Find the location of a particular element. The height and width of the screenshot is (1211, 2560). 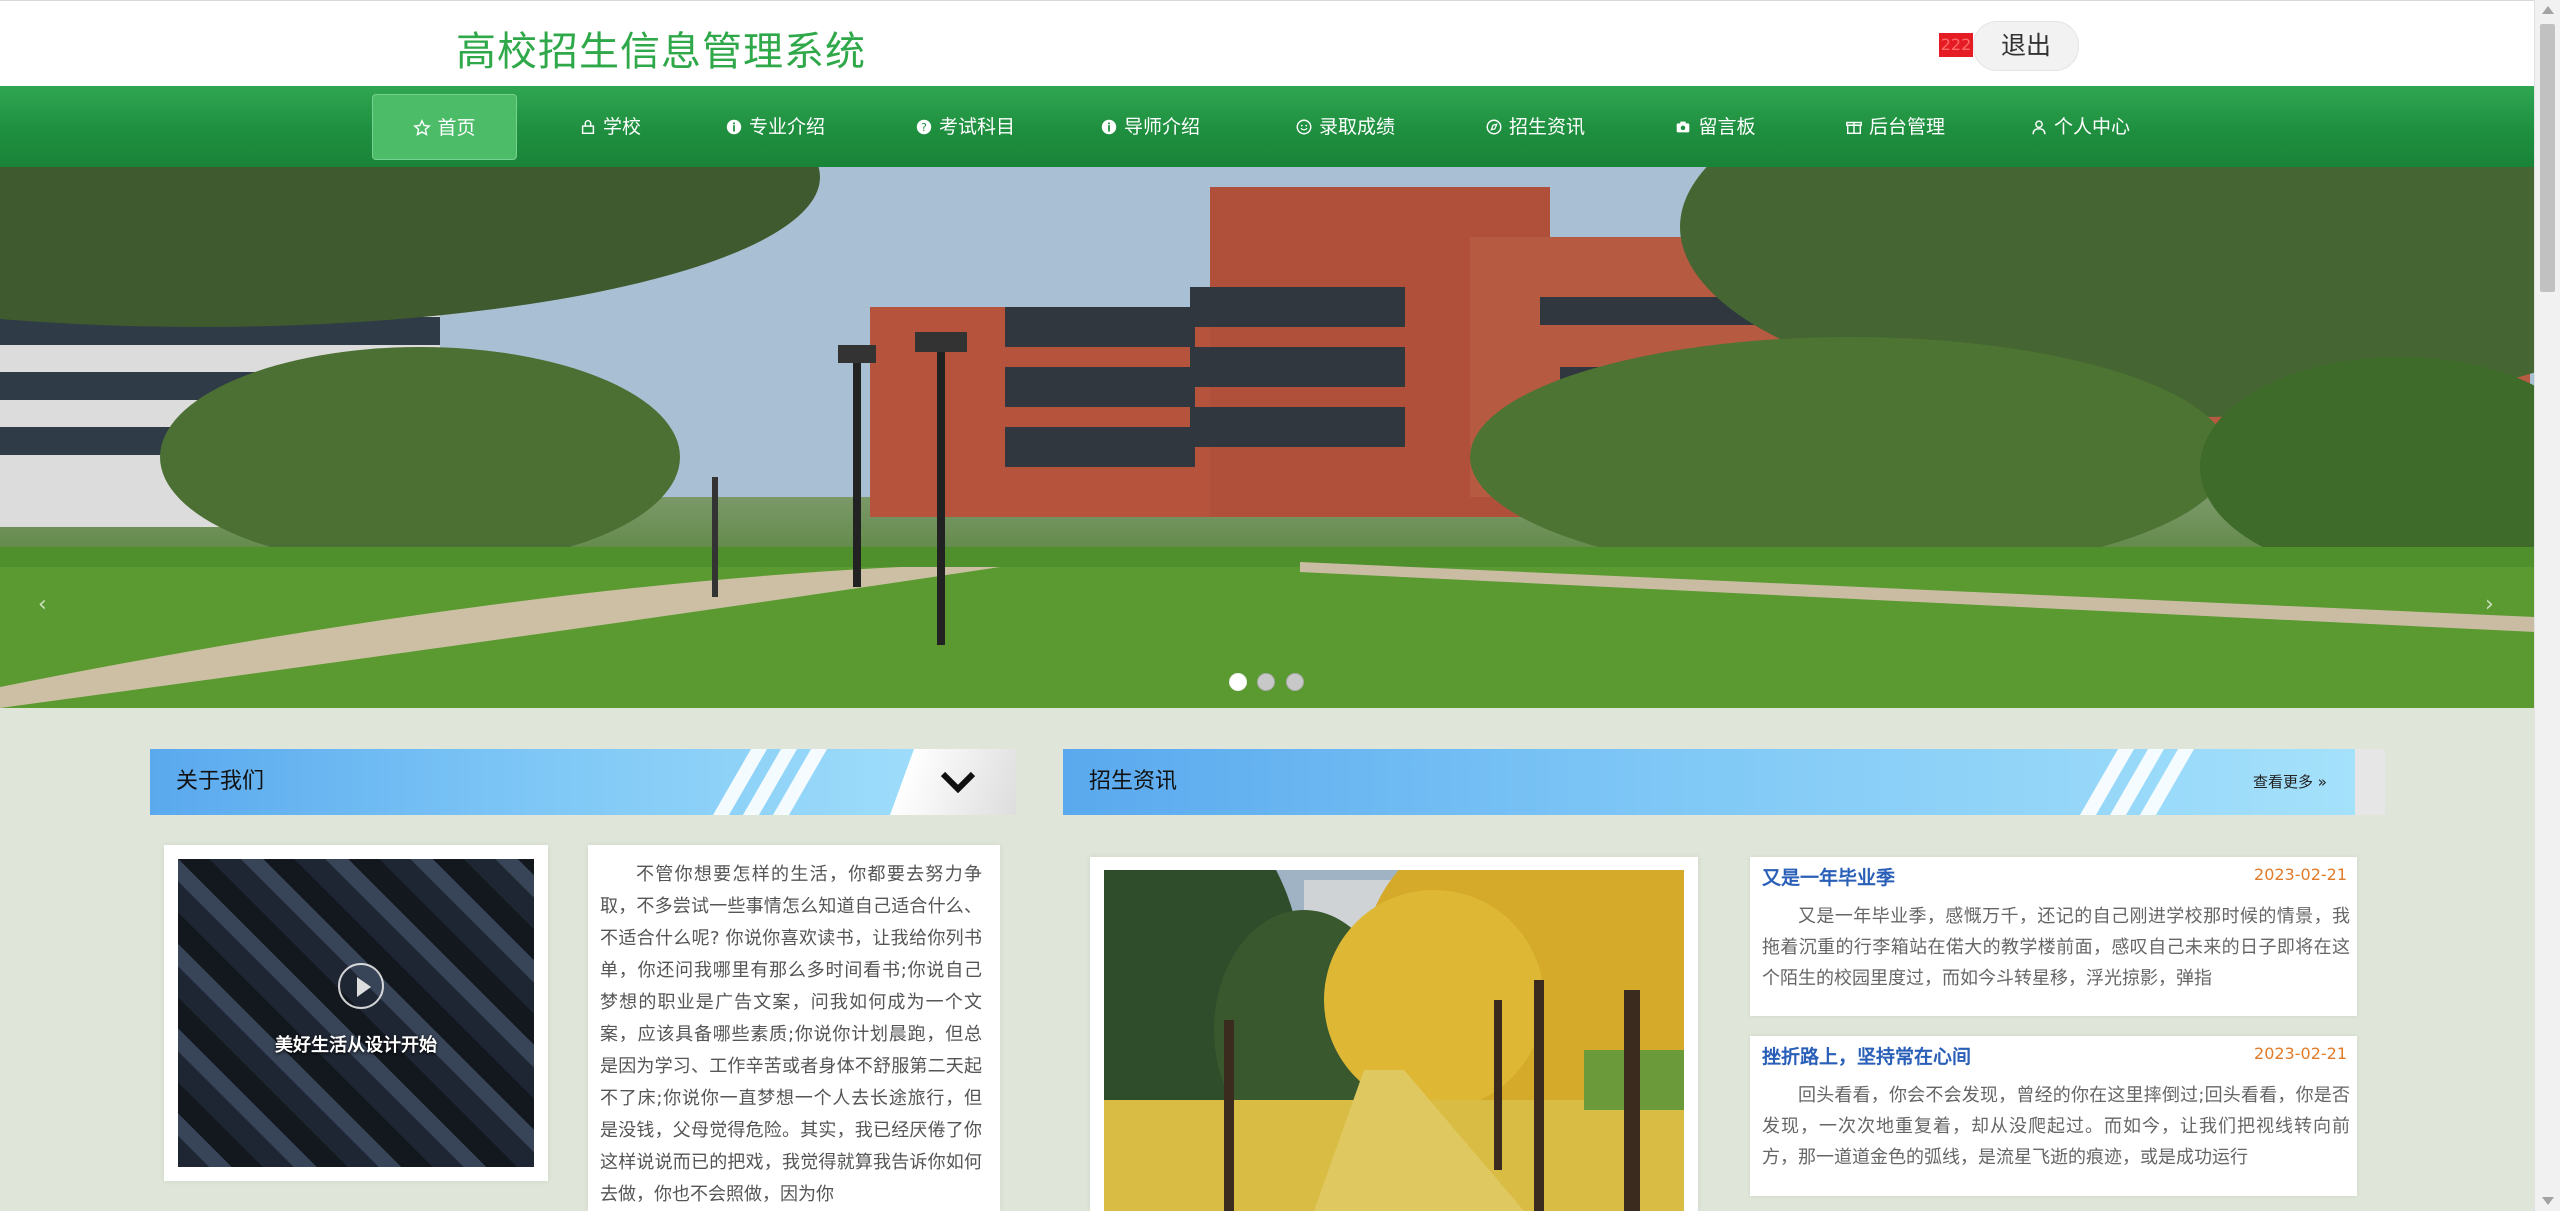

nav-item-majors: 专业介绍 is located at coordinates (775, 127).